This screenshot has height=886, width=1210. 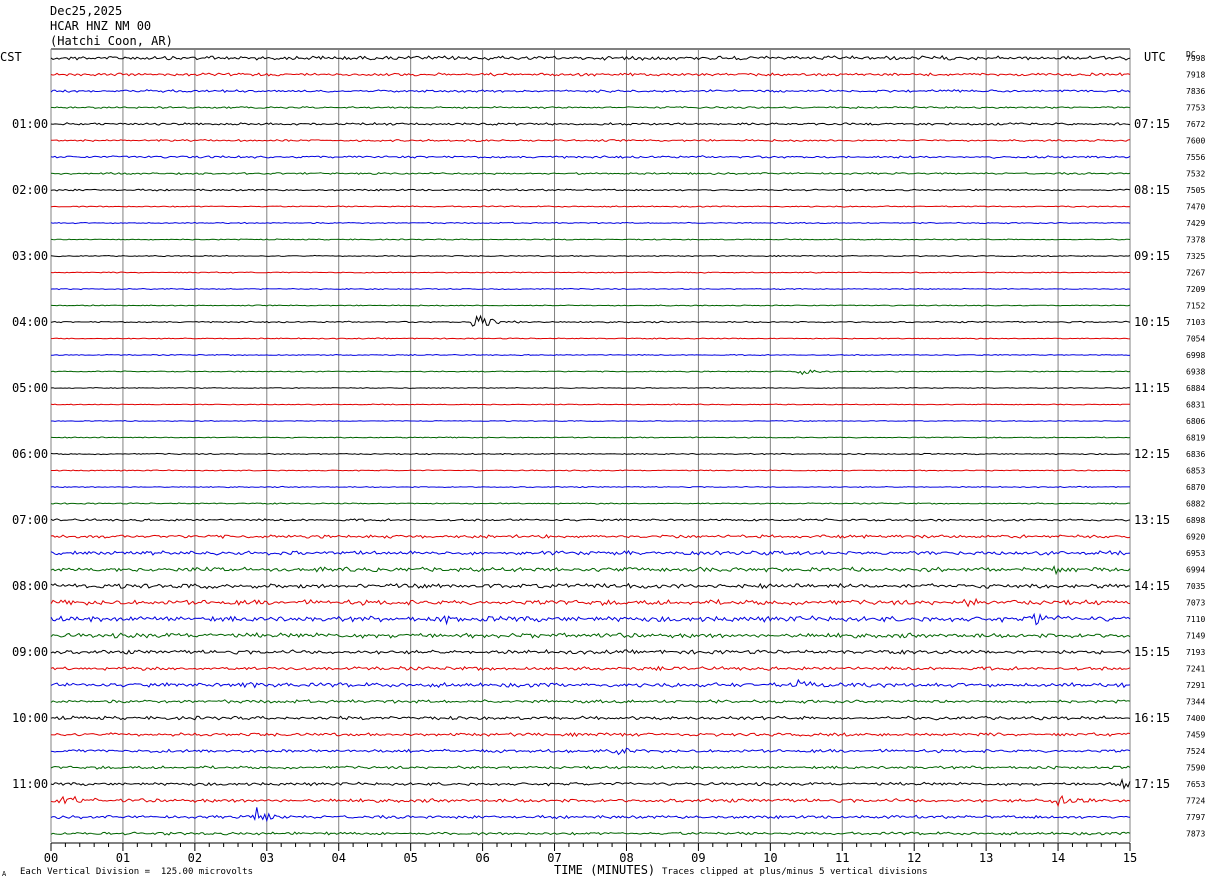 What do you see at coordinates (1058, 858) in the screenshot?
I see `x-tick-label-14: 14` at bounding box center [1058, 858].